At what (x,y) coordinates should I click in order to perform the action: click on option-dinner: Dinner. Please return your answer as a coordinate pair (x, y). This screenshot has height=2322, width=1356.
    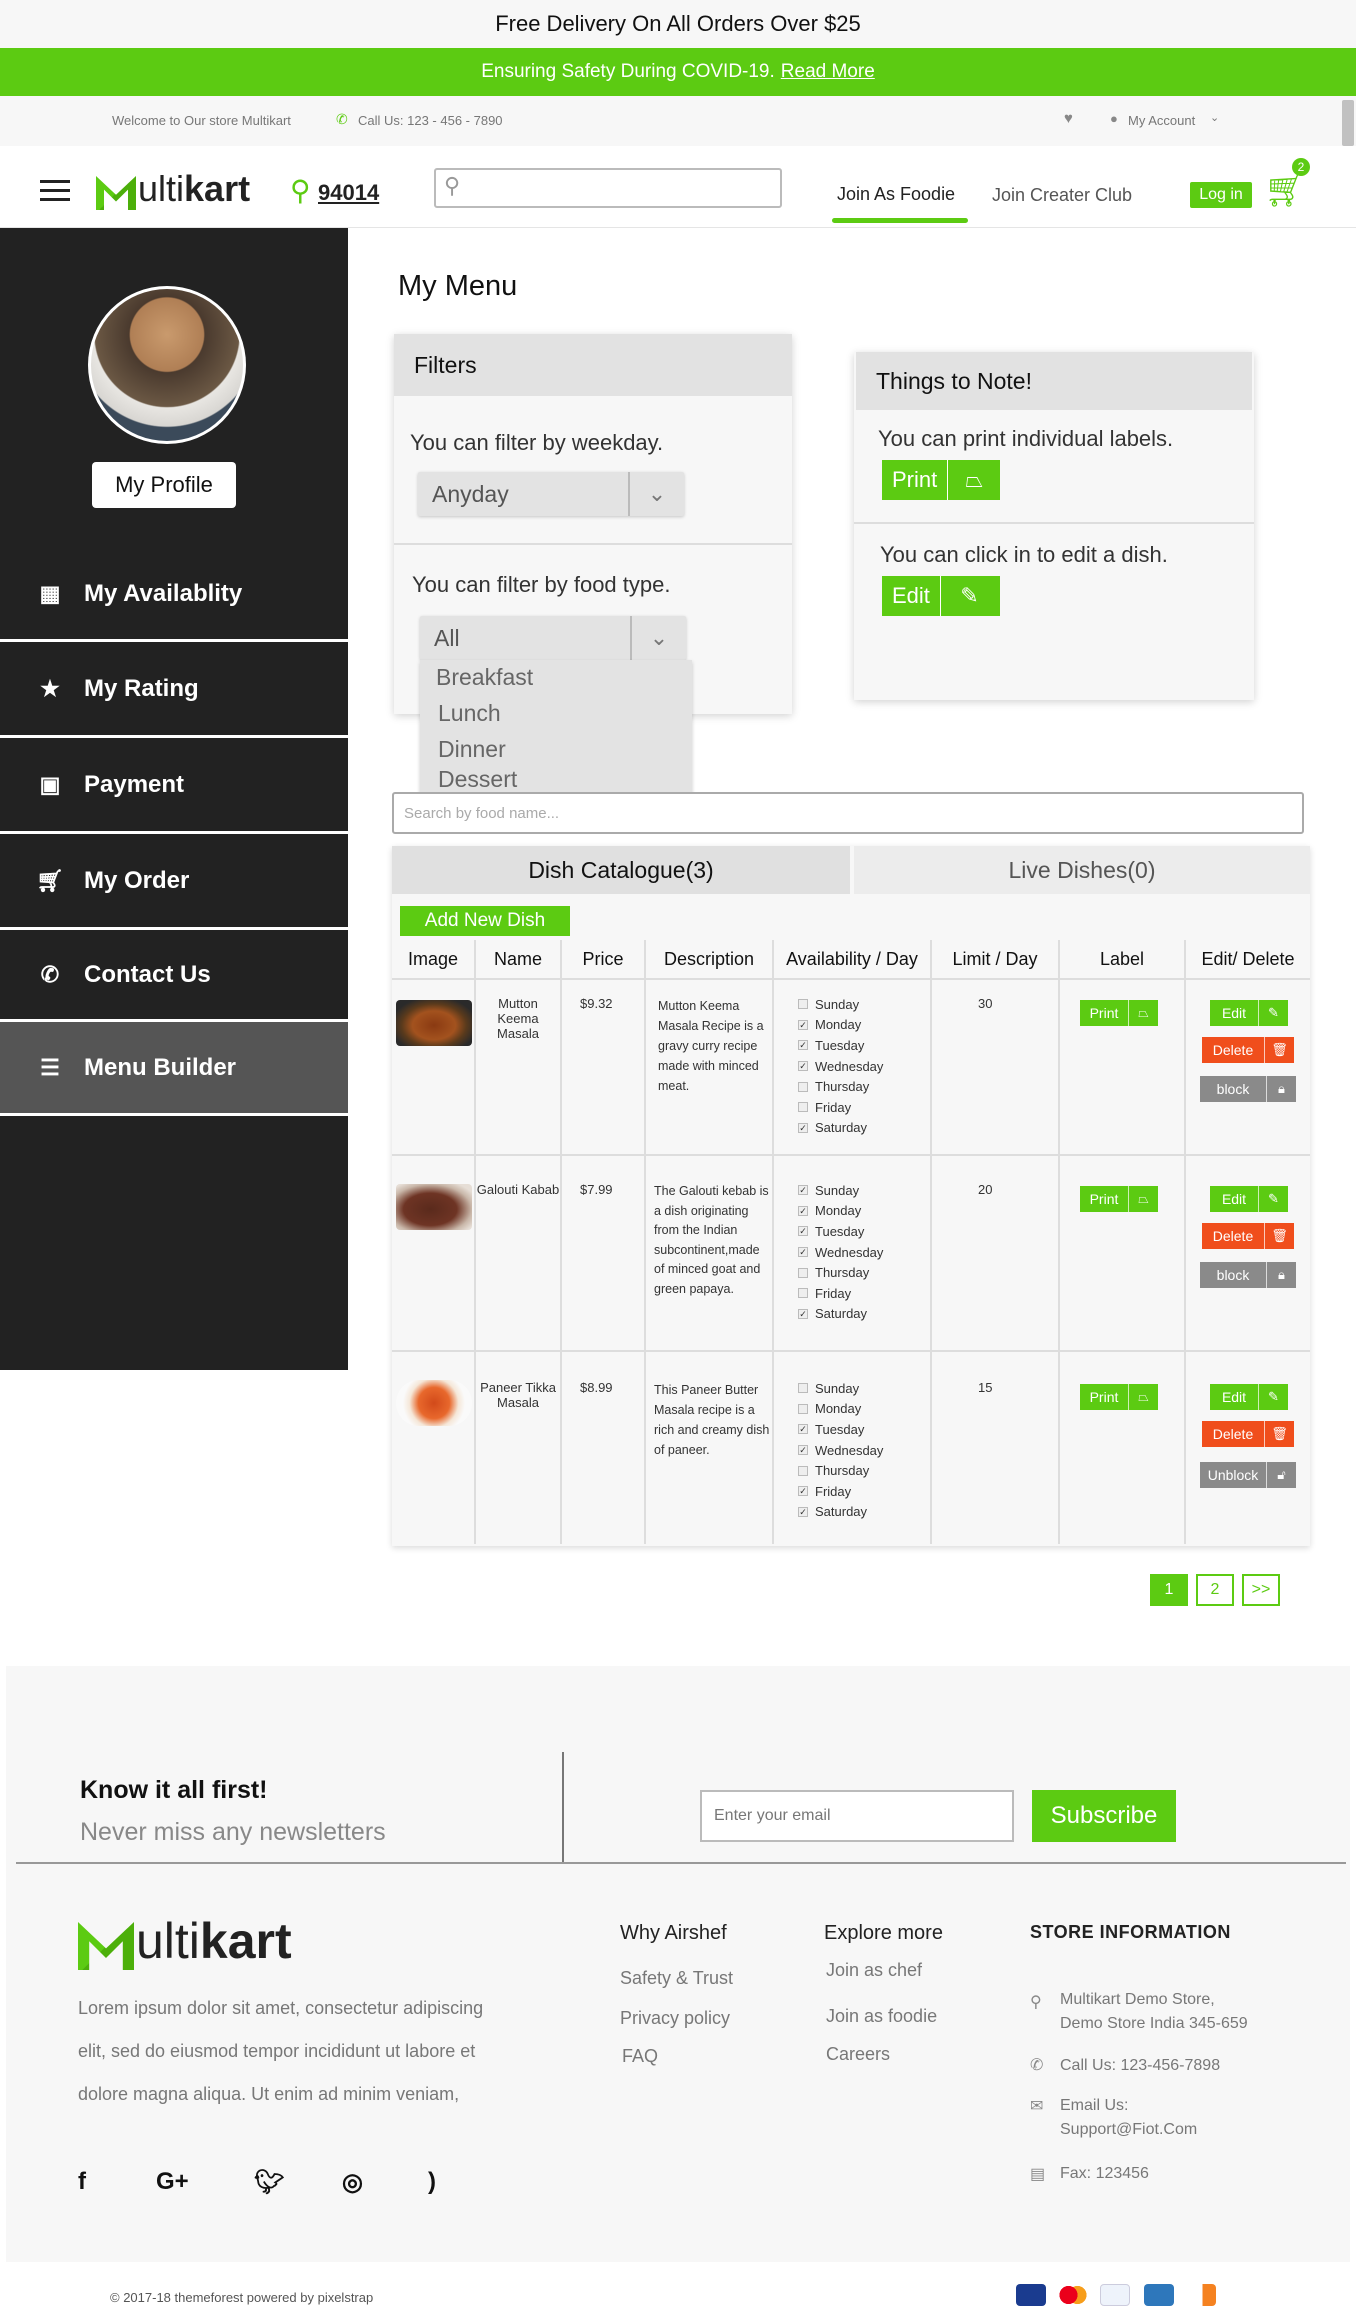
    Looking at the image, I should click on (472, 749).